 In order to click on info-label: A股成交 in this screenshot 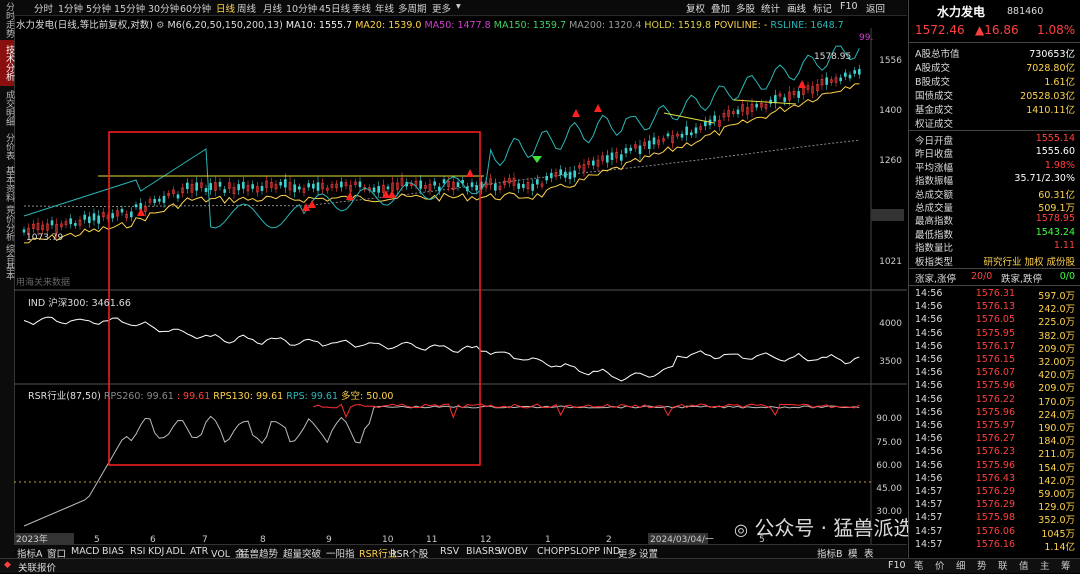, I will do `click(932, 68)`.